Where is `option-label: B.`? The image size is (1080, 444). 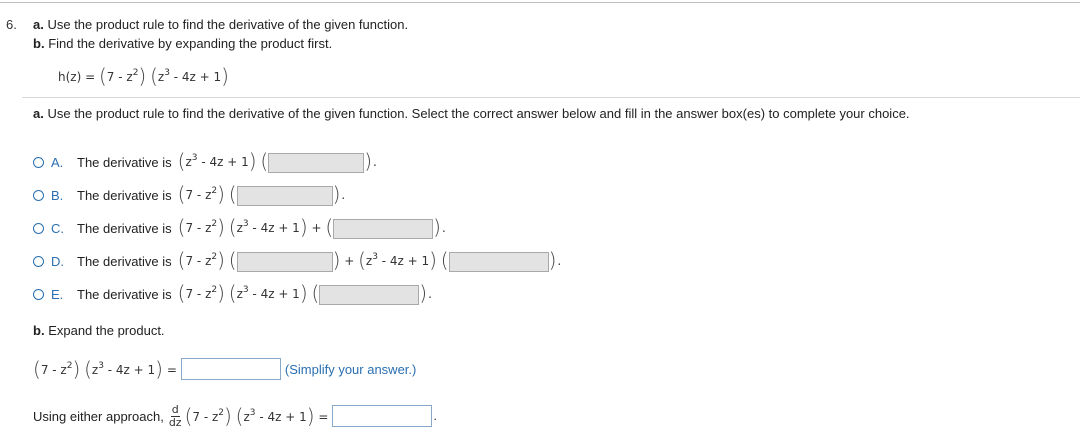 option-label: B. is located at coordinates (57, 195).